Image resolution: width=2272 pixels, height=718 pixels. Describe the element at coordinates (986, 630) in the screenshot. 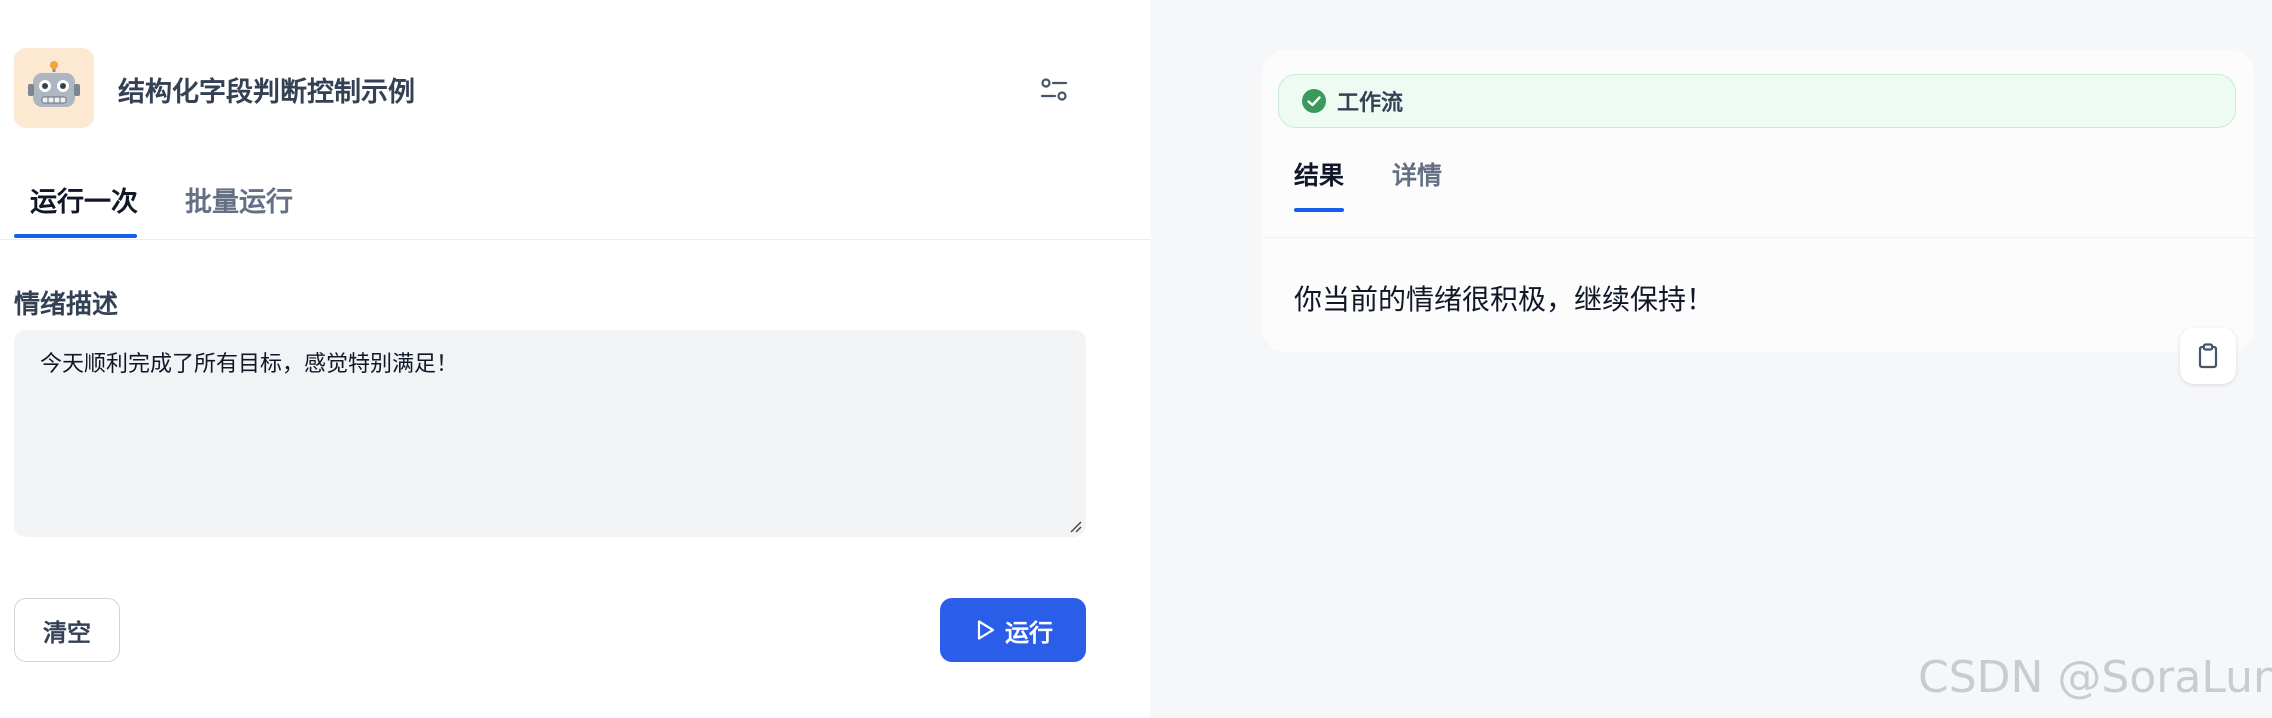

I see `play-icon` at that location.